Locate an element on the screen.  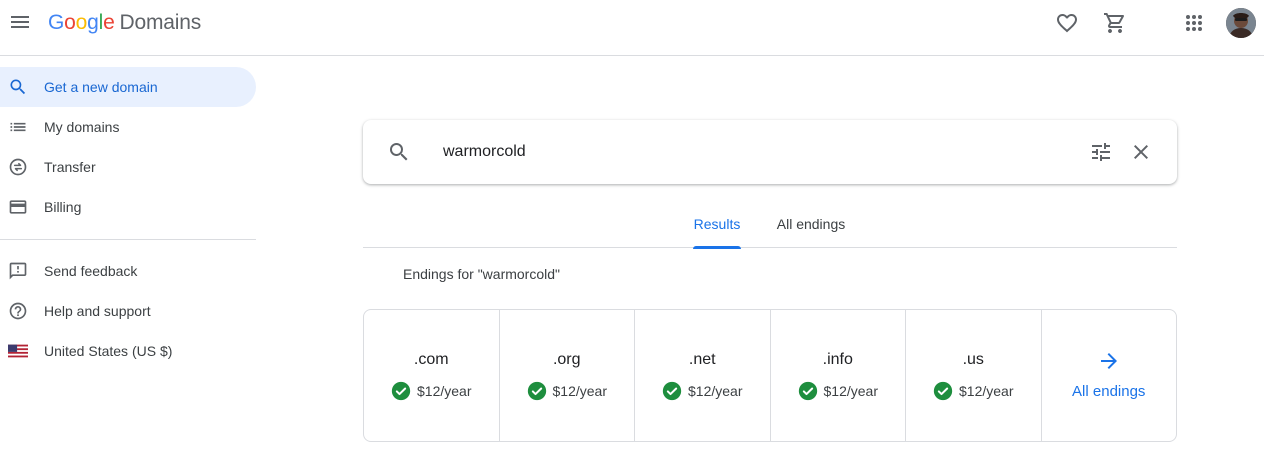
sidebar-item-label: Get a new domain is located at coordinates (101, 87).